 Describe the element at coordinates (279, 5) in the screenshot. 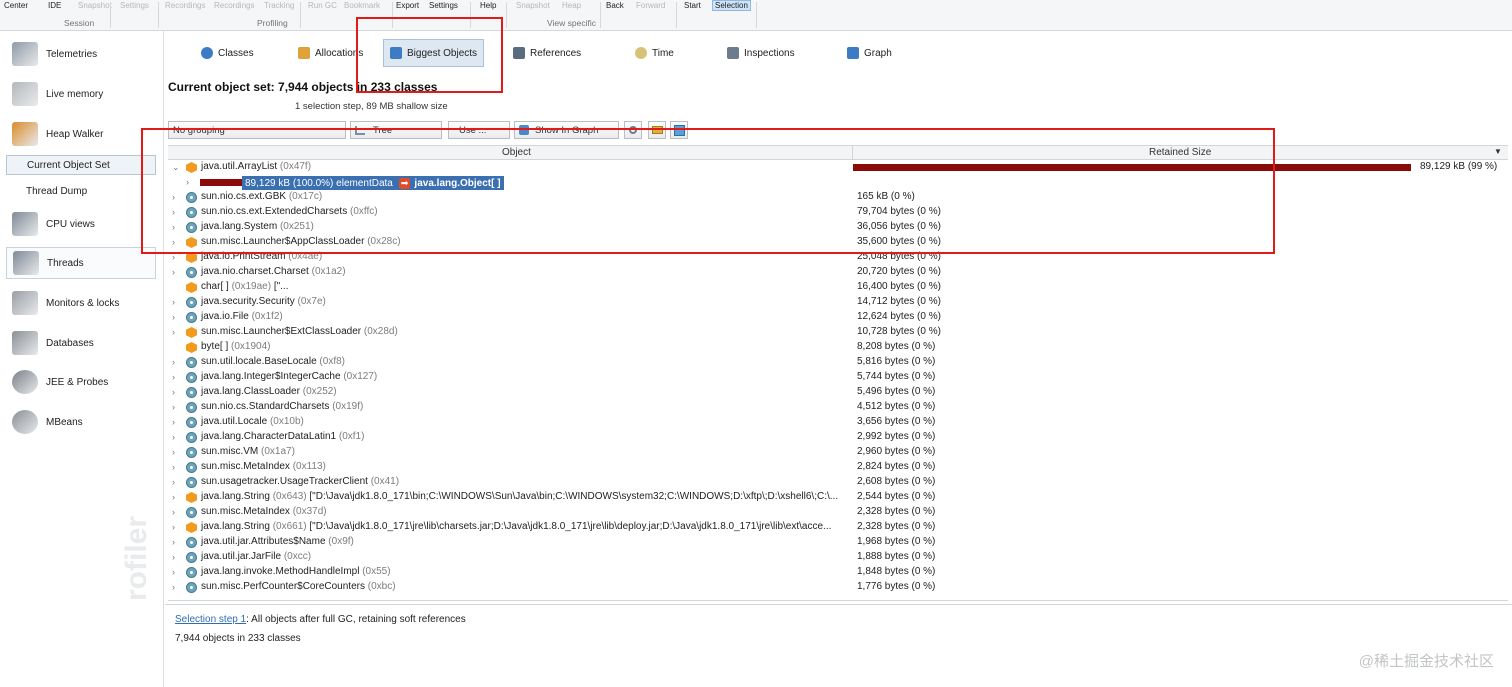

I see `ribbon-button-6: Tracking` at that location.